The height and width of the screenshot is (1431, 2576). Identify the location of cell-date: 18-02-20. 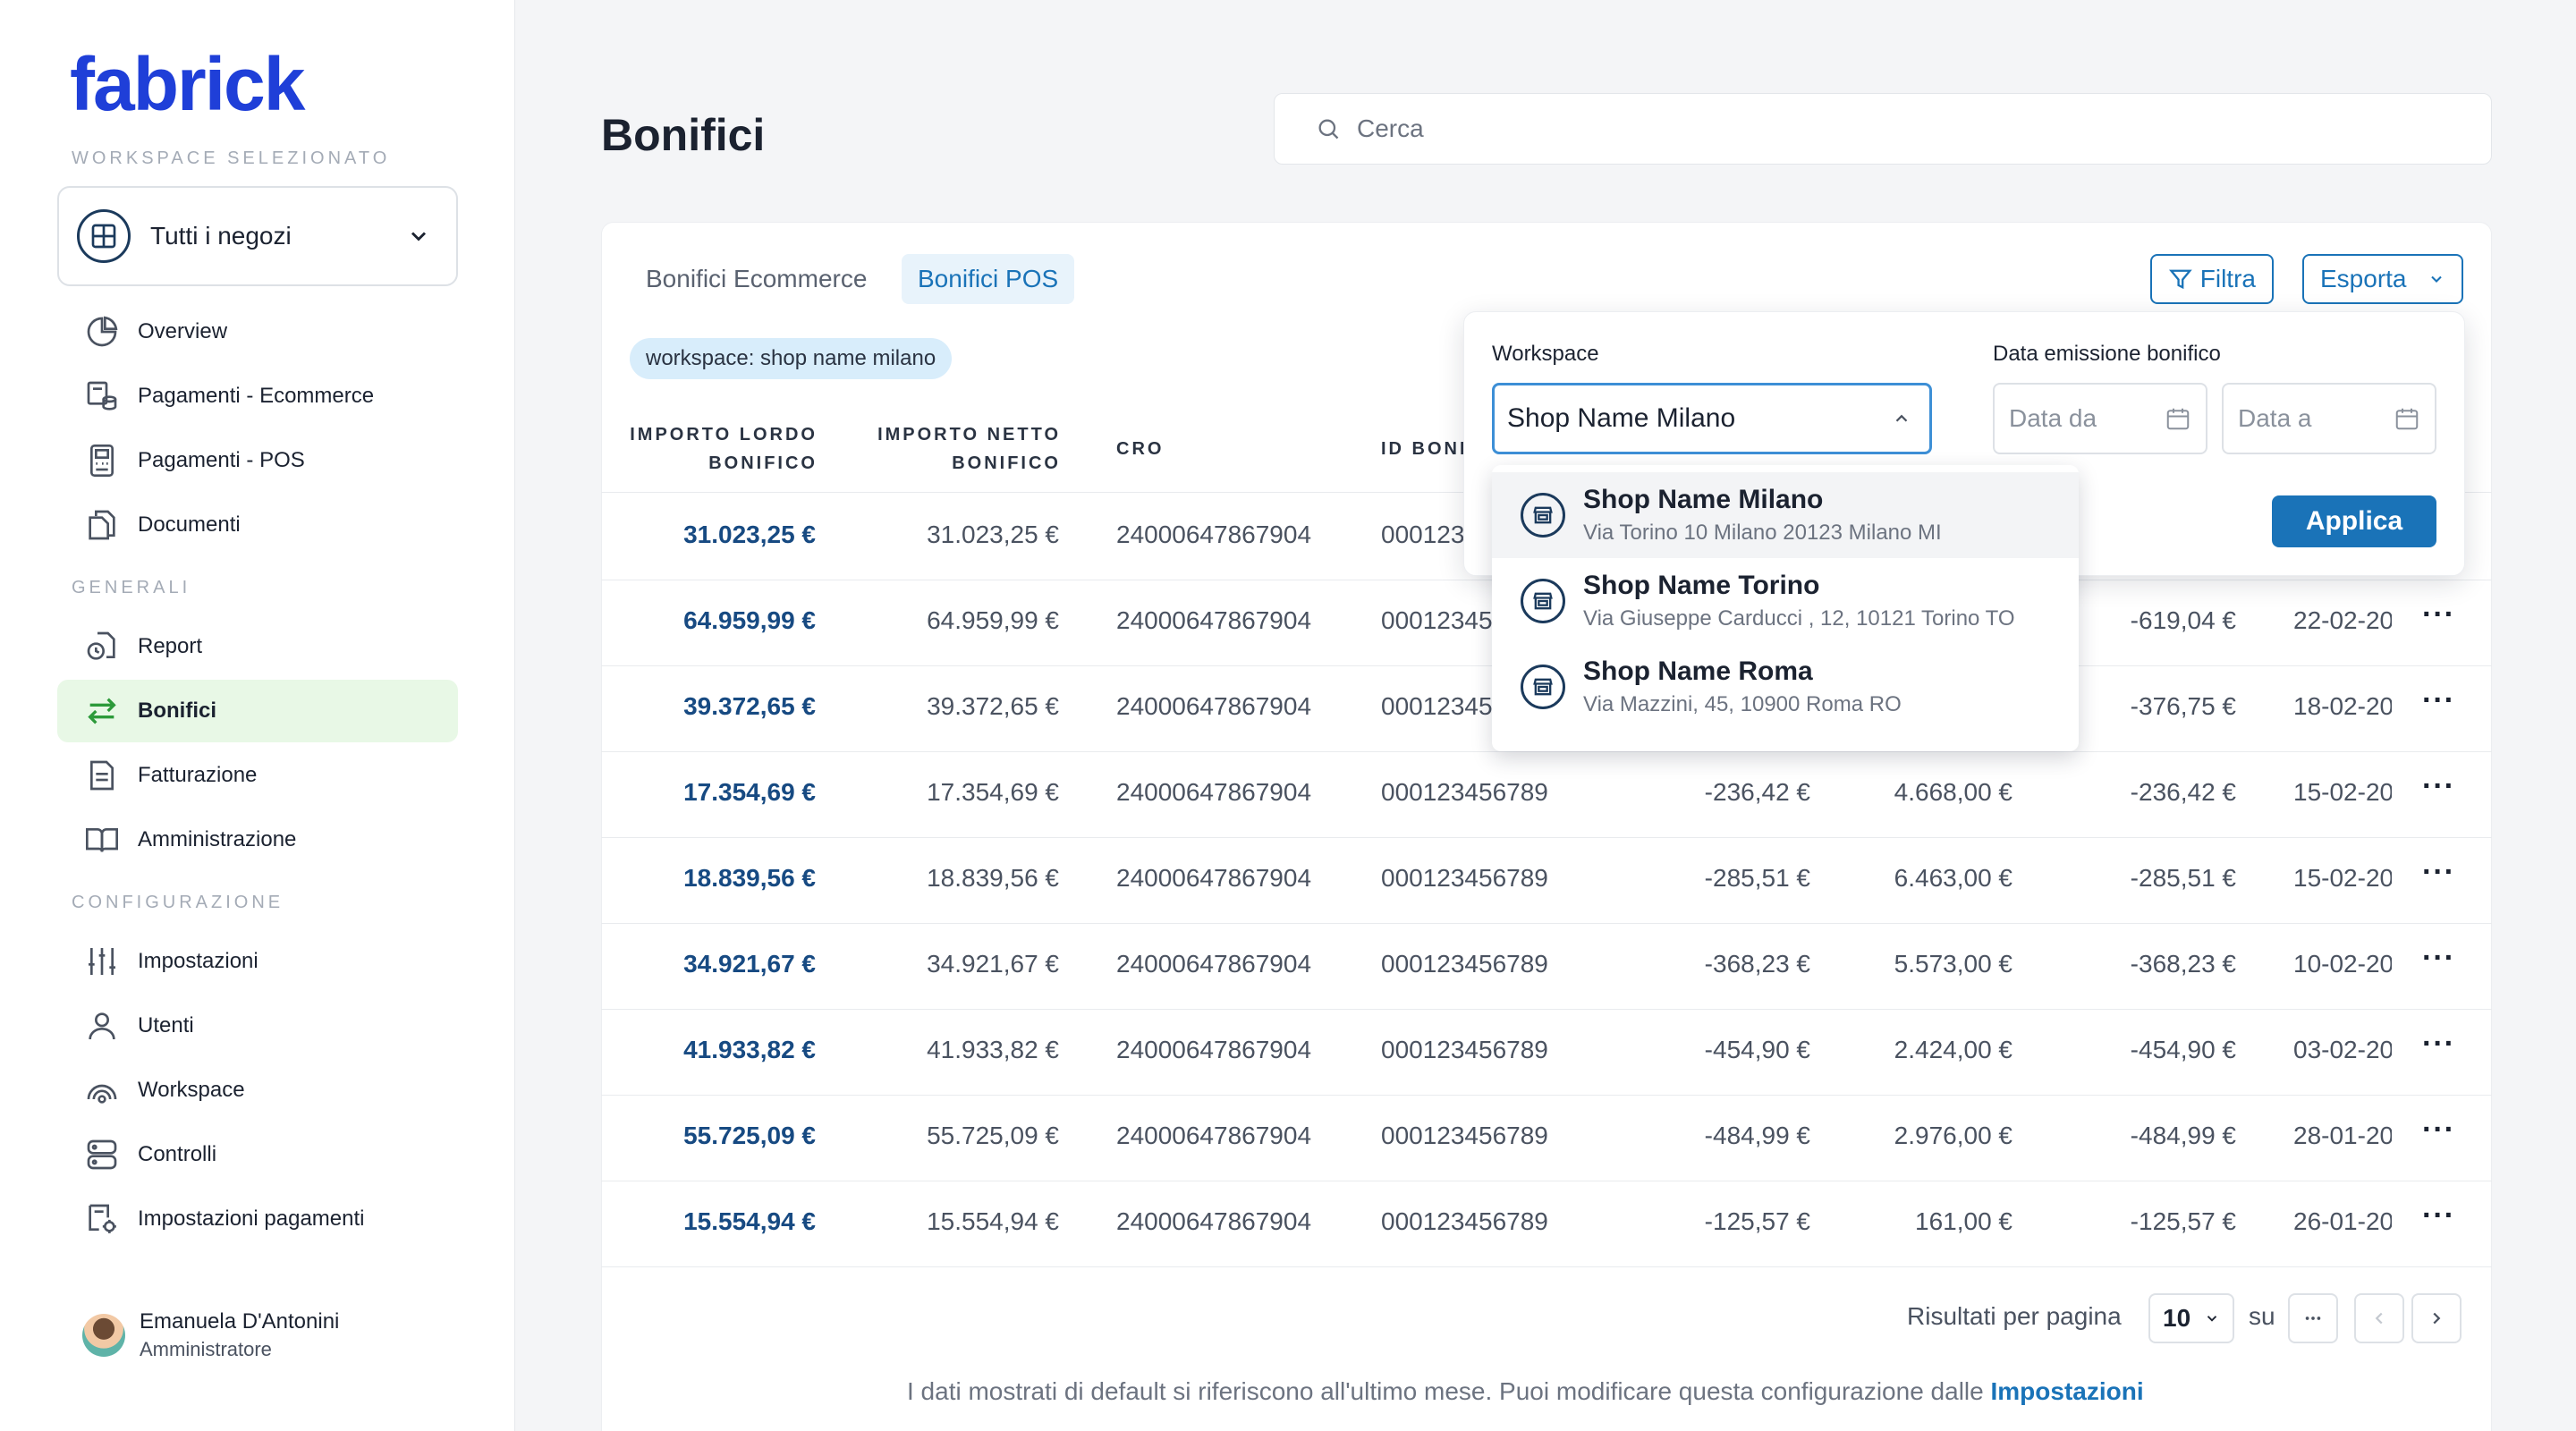
(2342, 706).